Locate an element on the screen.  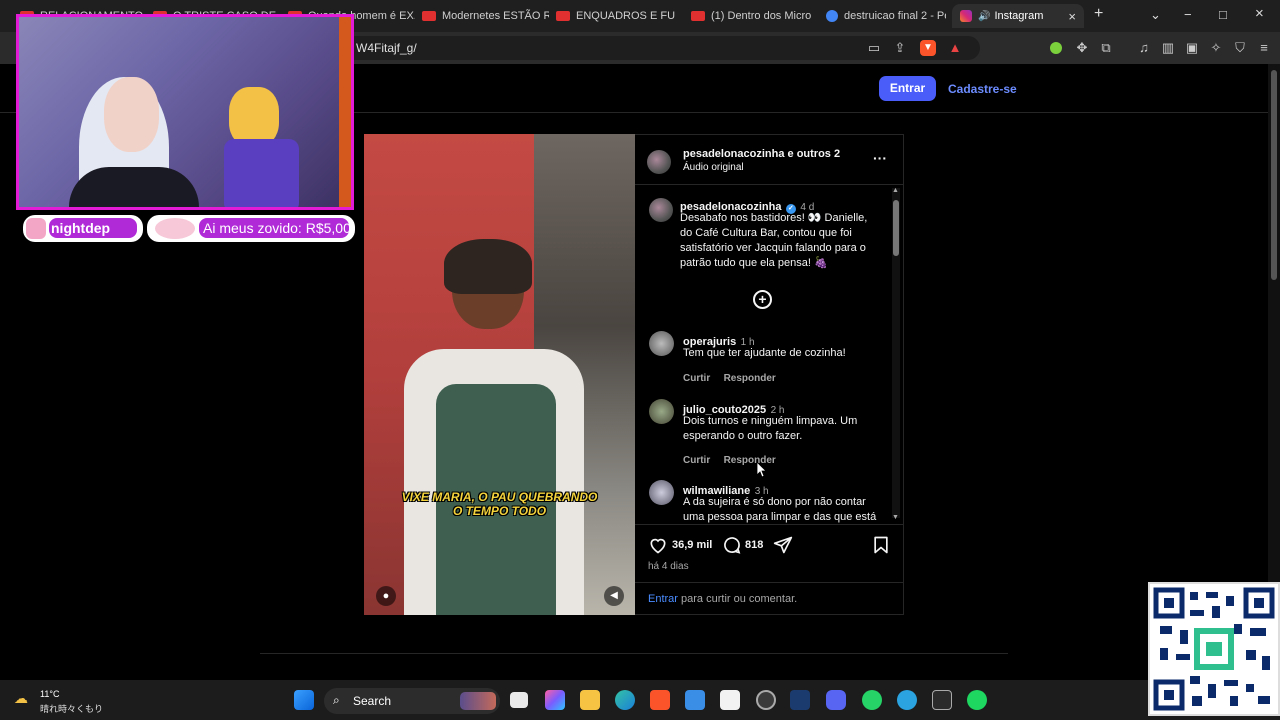
cupcake-icon is located at coordinates (36, 228).